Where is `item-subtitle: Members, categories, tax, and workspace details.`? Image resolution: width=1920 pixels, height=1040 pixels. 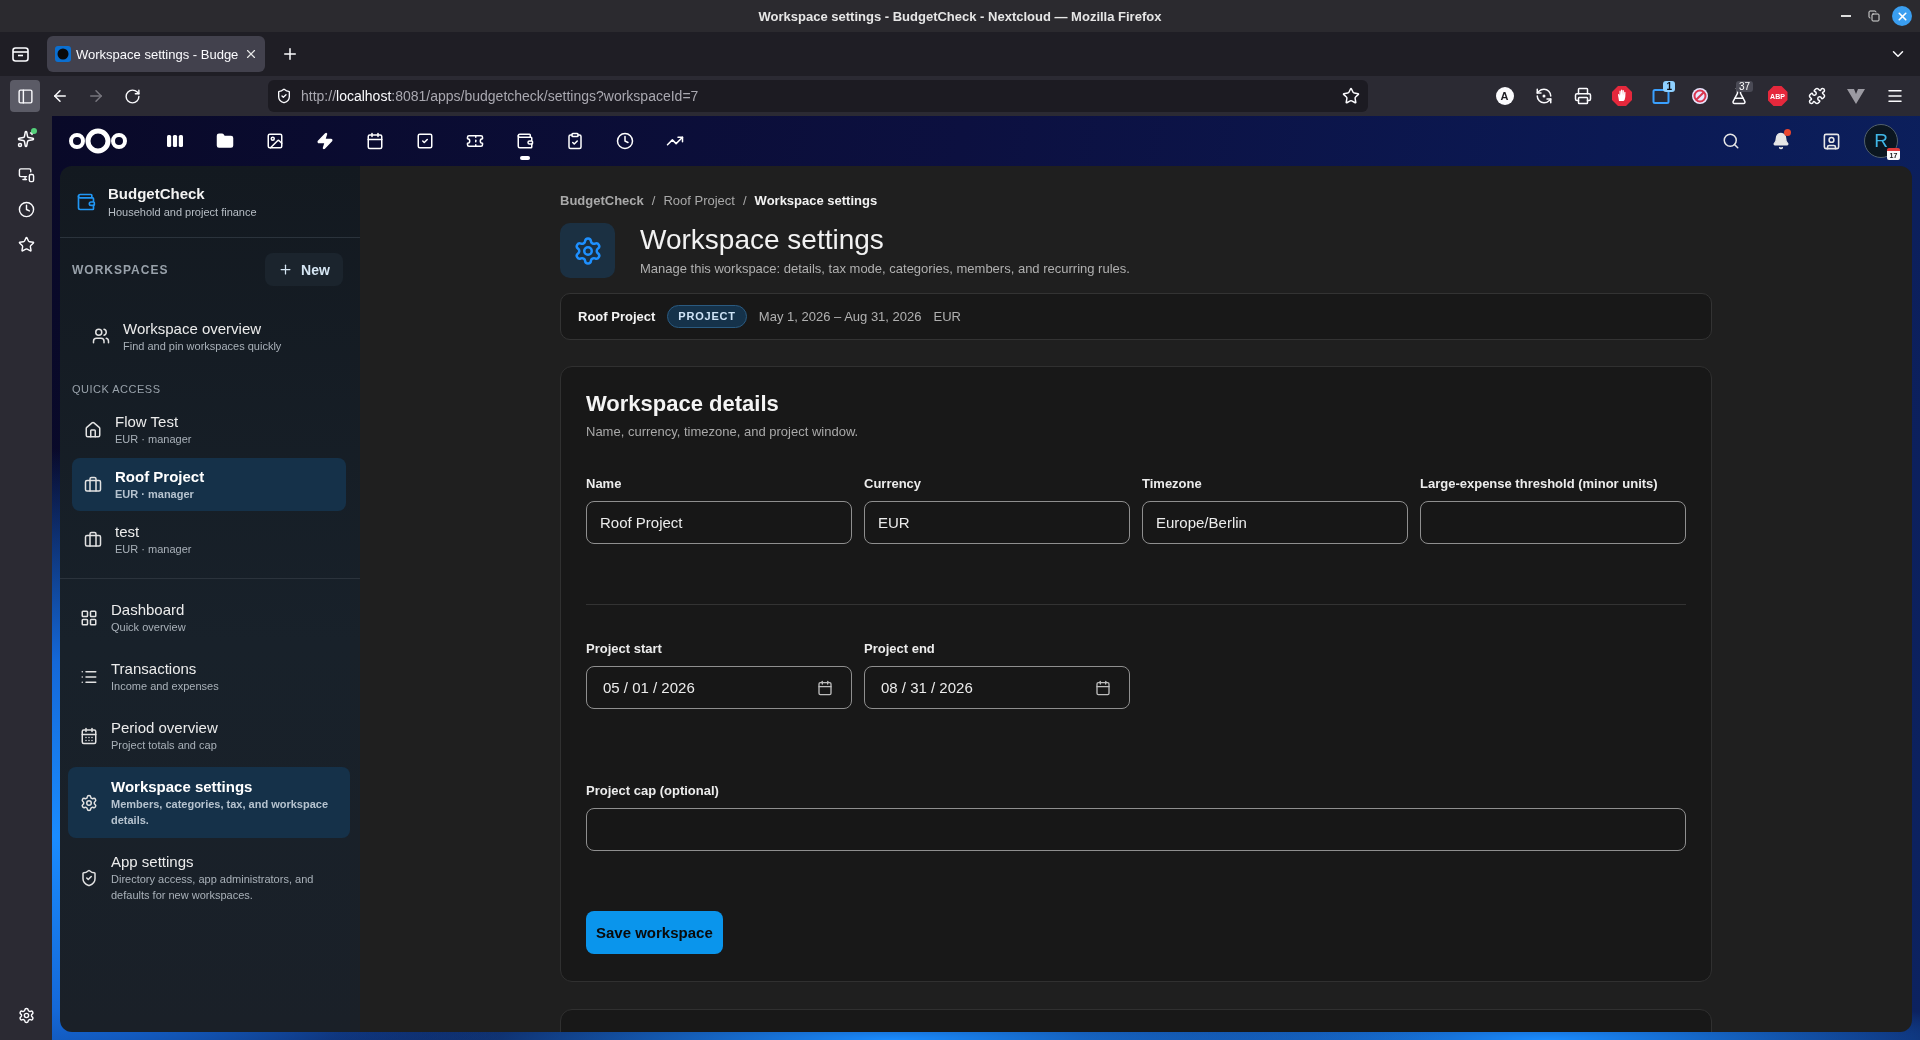 item-subtitle: Members, categories, tax, and workspace details. is located at coordinates (220, 812).